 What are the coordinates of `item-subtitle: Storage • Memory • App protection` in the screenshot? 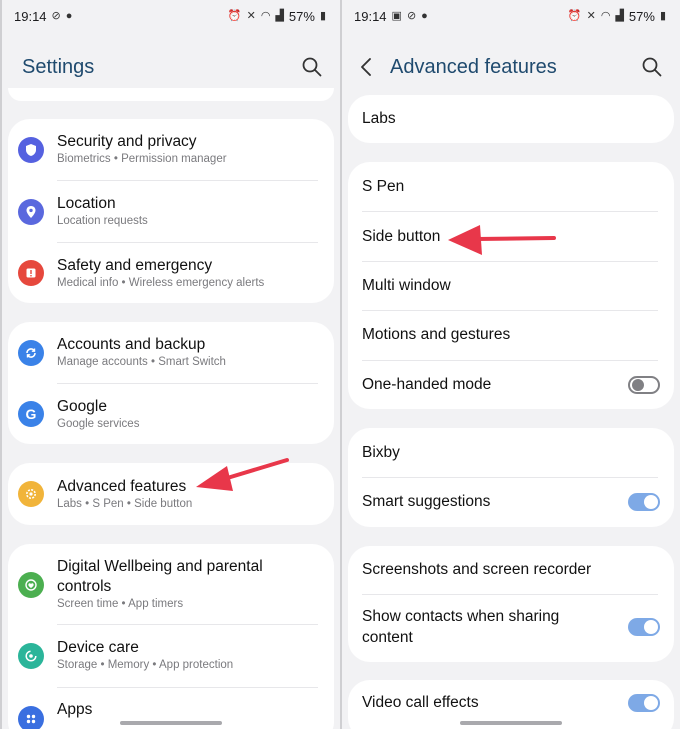 It's located at (145, 665).